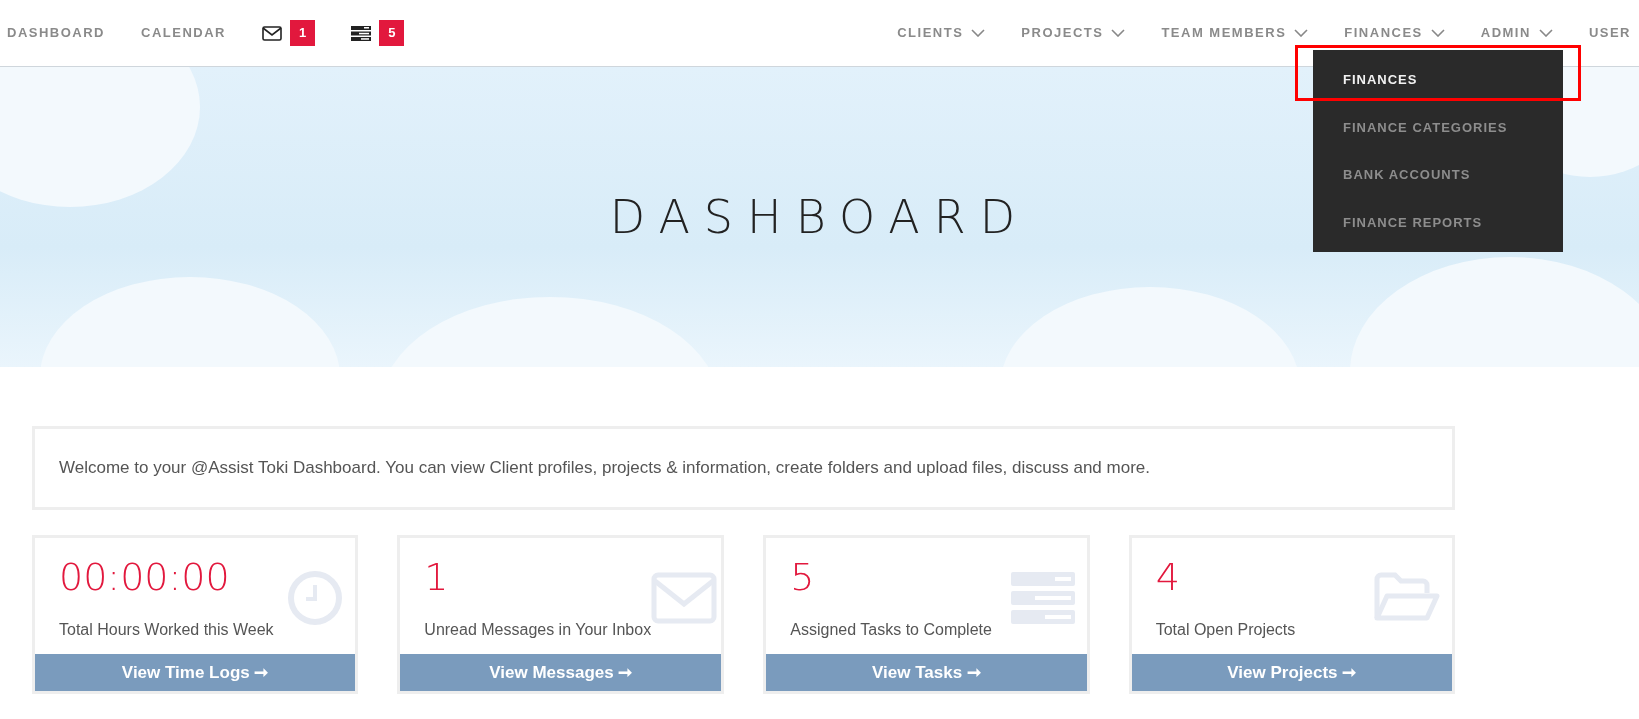 This screenshot has height=719, width=1639. Describe the element at coordinates (941, 33) in the screenshot. I see `nav-menu: CLIENTS` at that location.